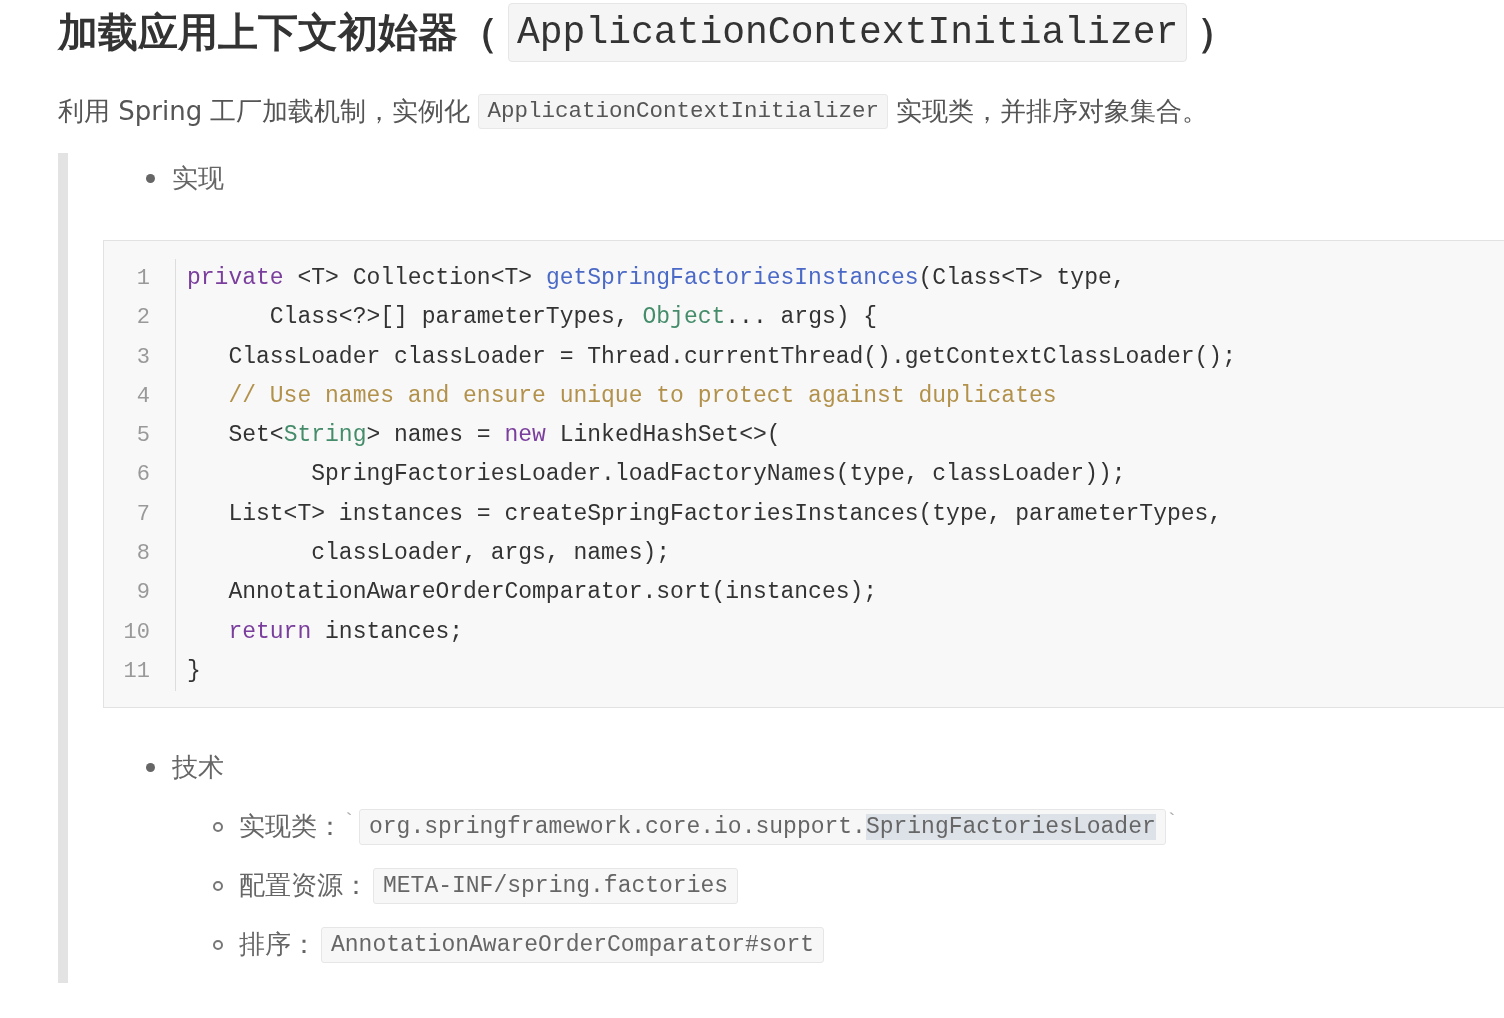 The width and height of the screenshot is (1504, 1018). I want to click on list-item-text: 实现, so click(198, 178).